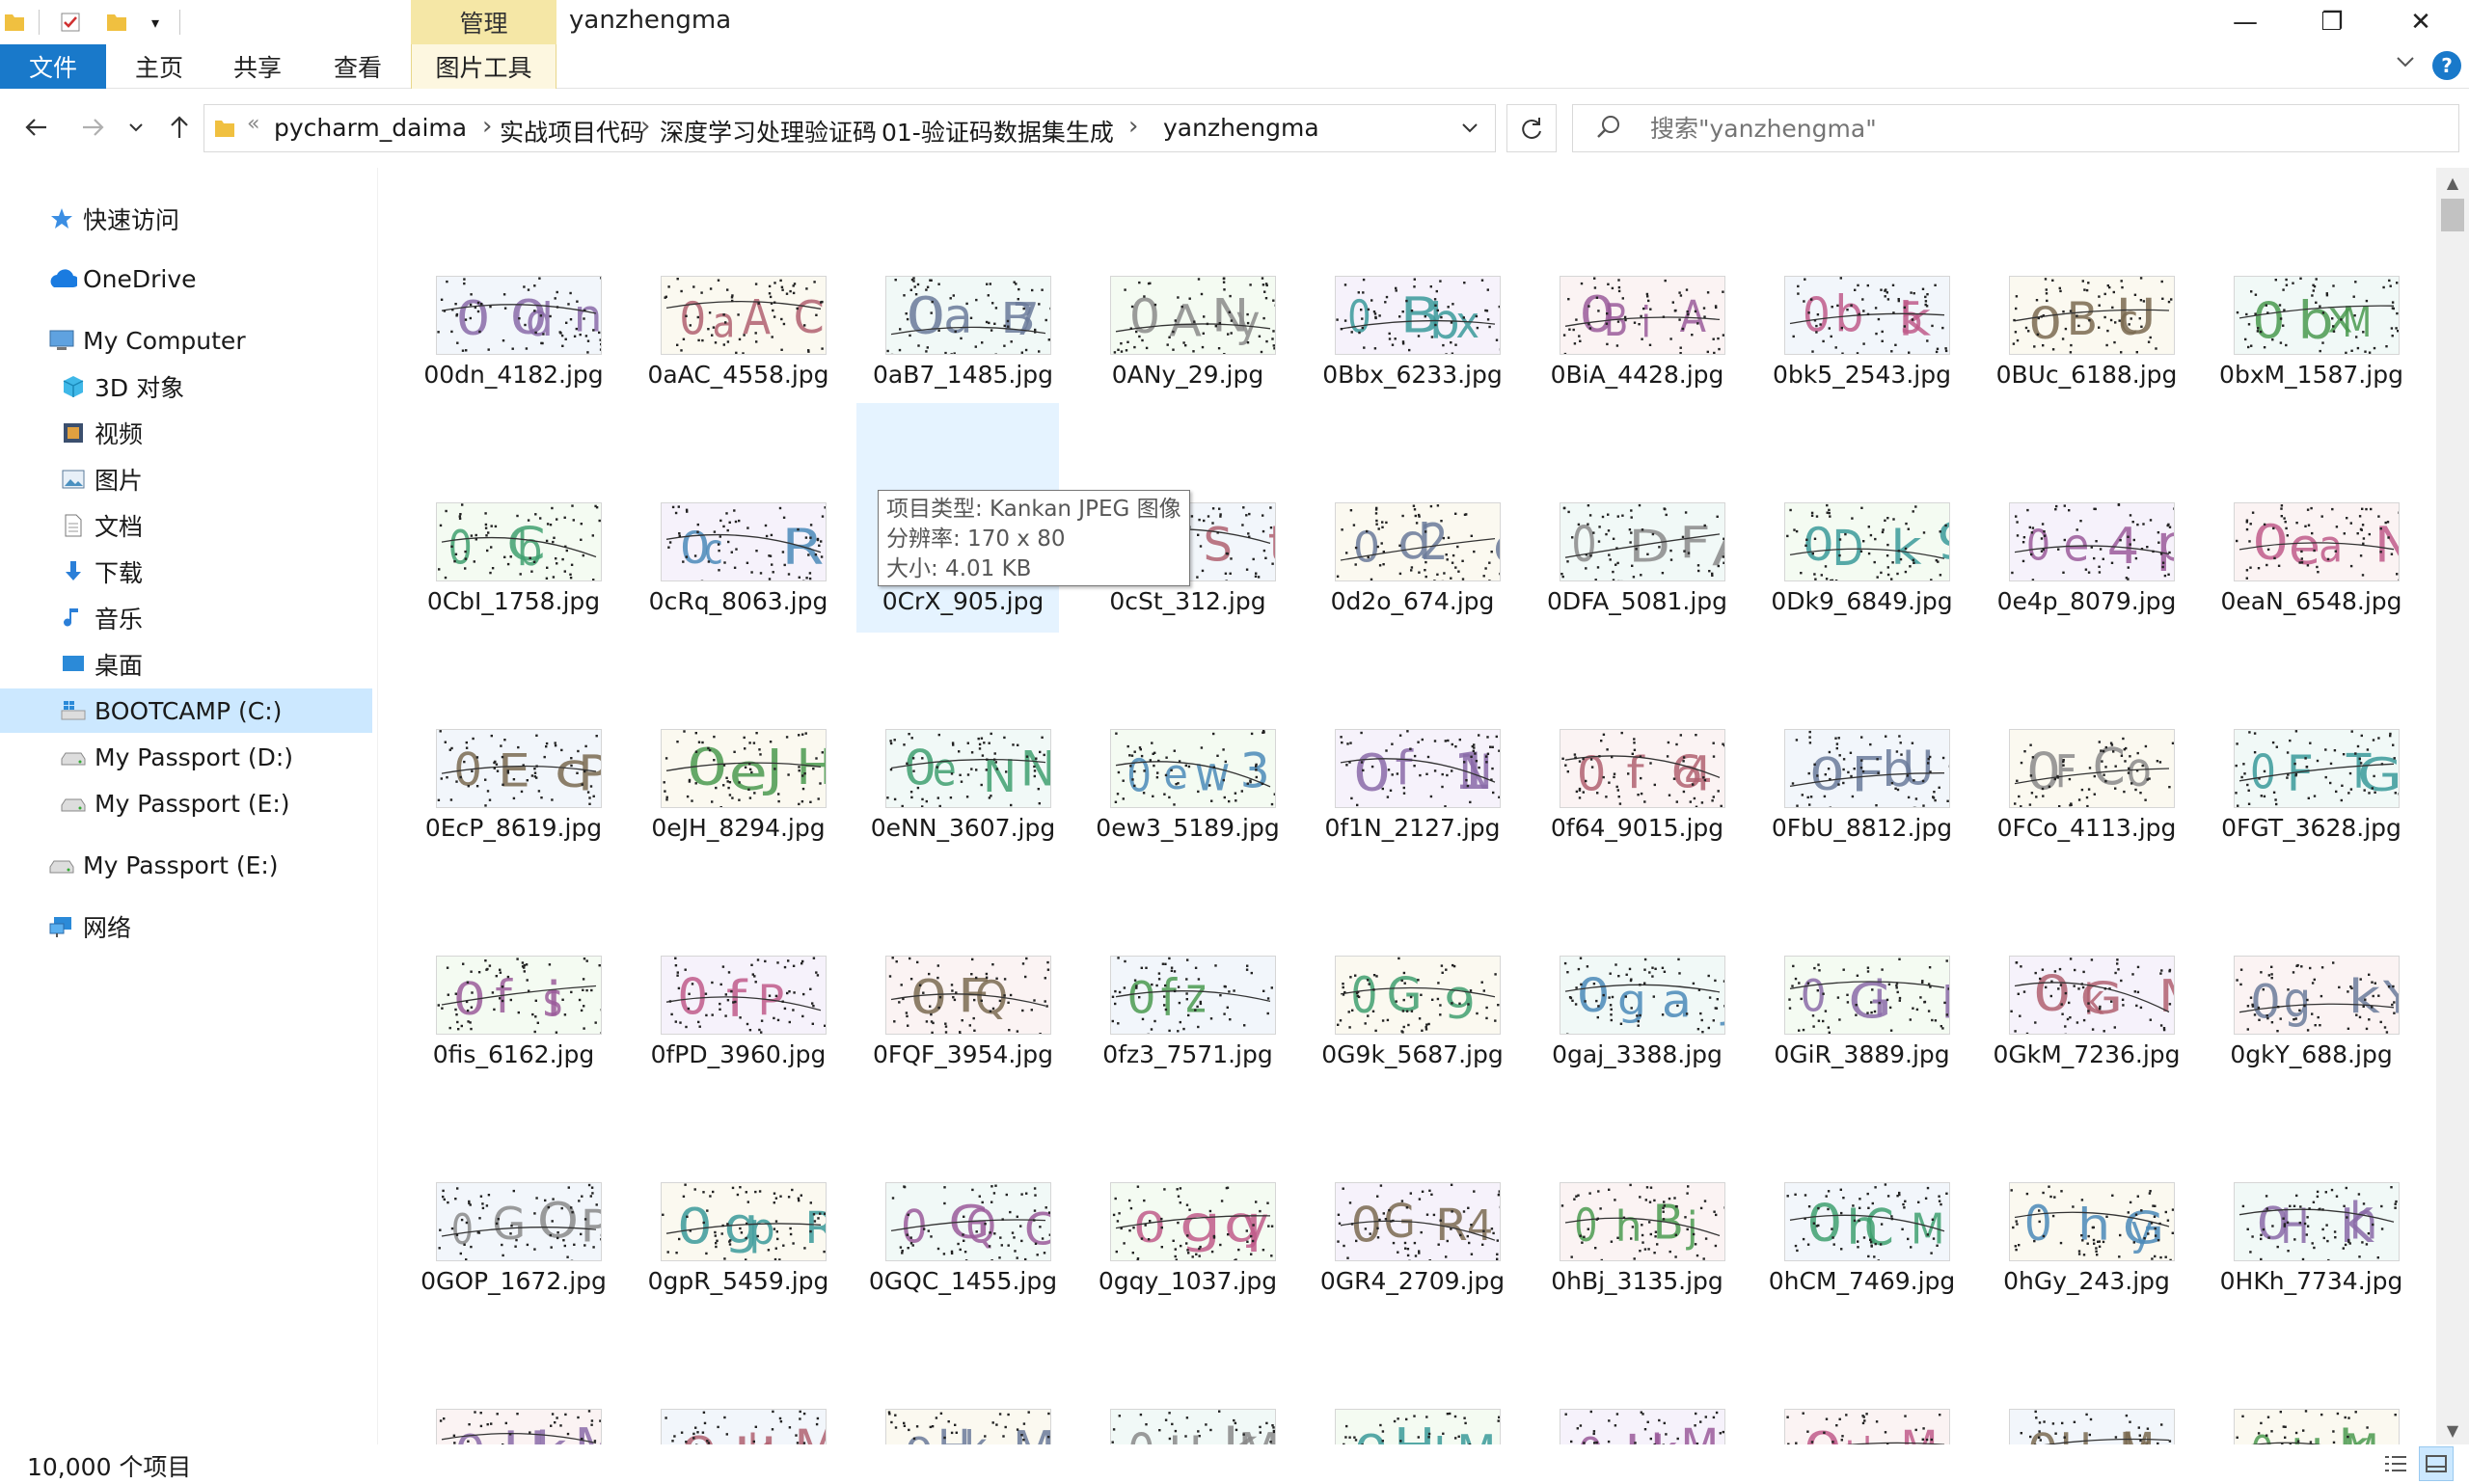  I want to click on breadcrumb-item: 深度学习处理验证码, so click(768, 131).